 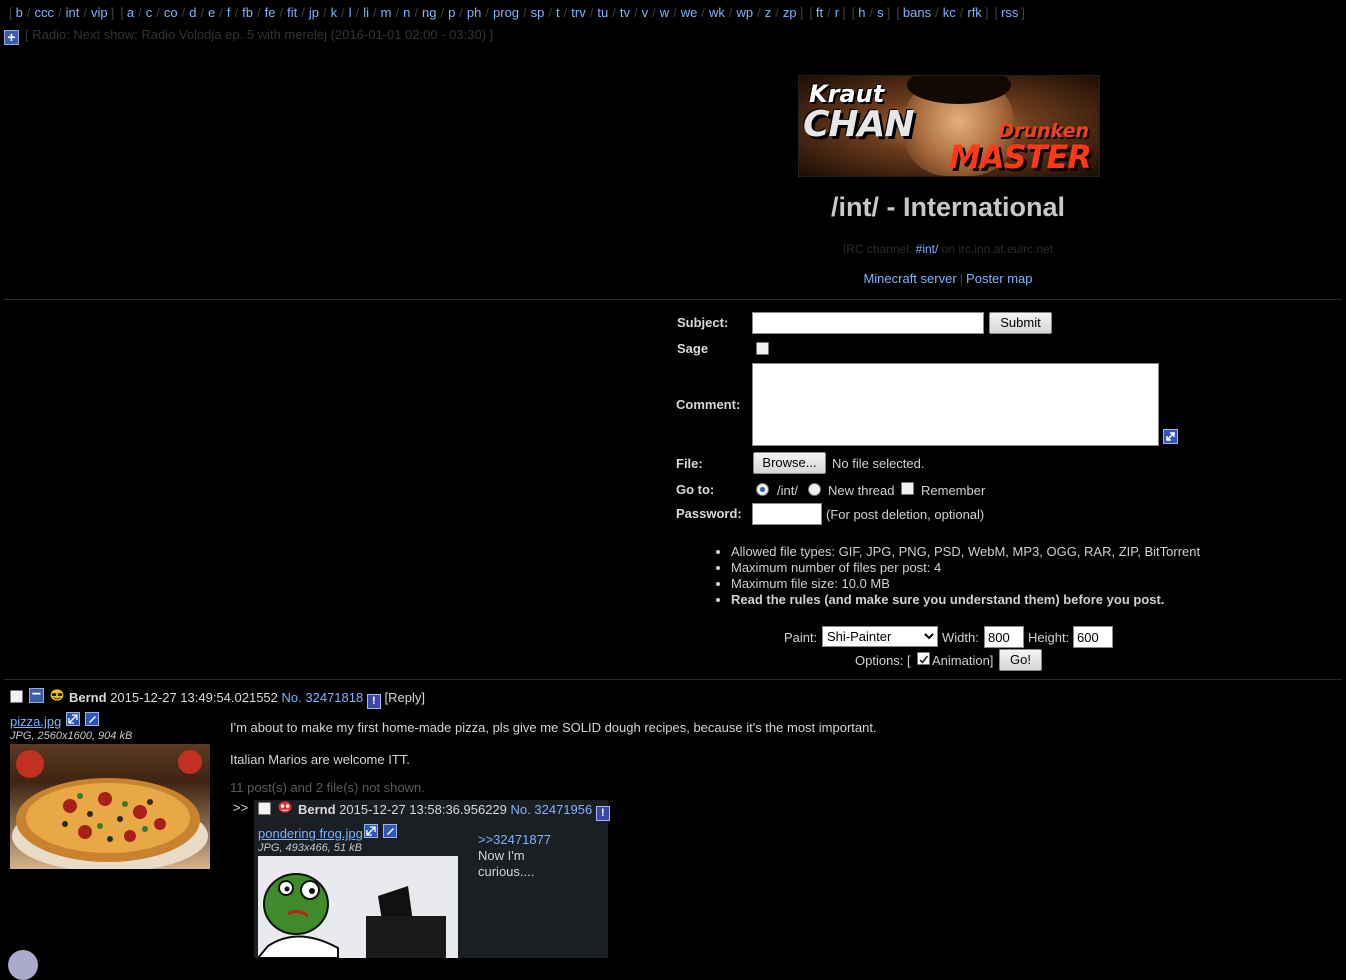 What do you see at coordinates (997, 249) in the screenshot?
I see `irc-suffix: on irc.inn.at.euirc.net` at bounding box center [997, 249].